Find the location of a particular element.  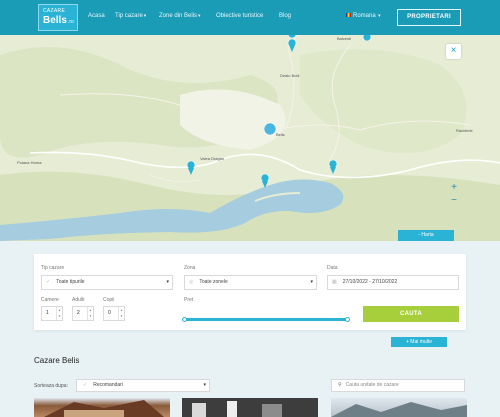

map-place-label: Balcesti is located at coordinates (344, 38).